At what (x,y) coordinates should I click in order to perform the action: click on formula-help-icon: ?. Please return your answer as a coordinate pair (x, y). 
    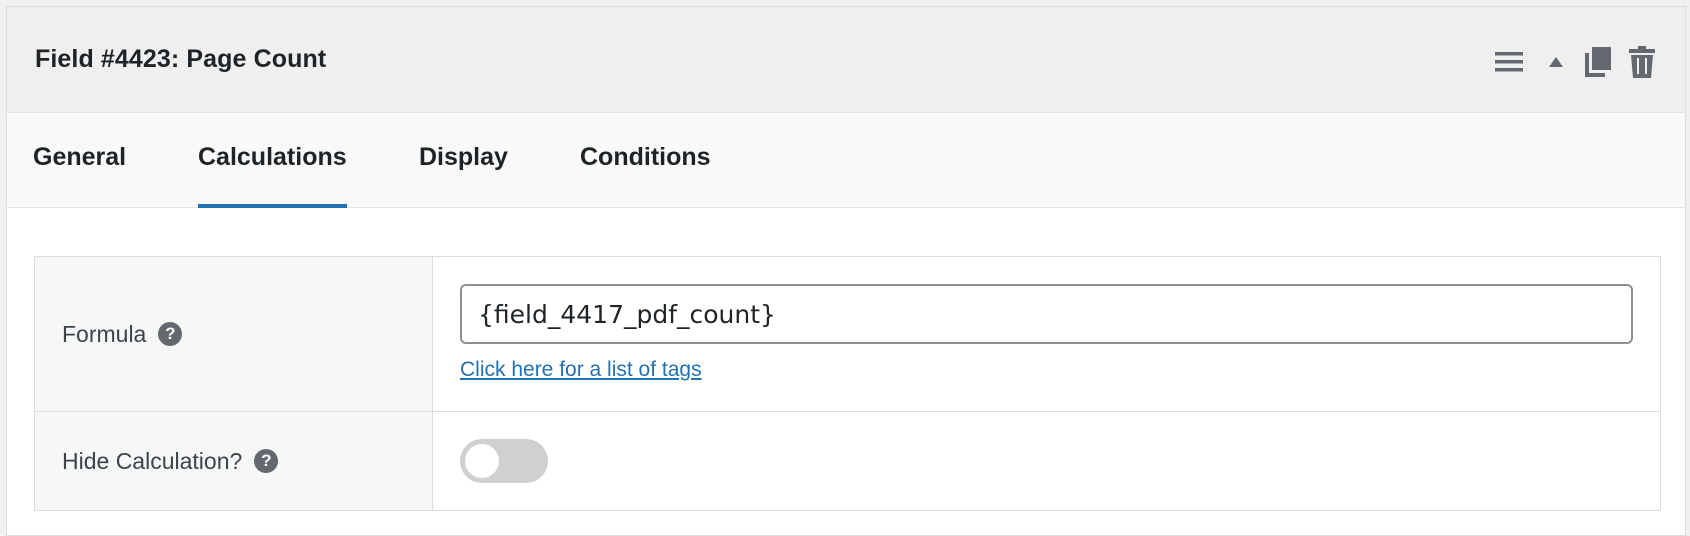
    Looking at the image, I should click on (170, 334).